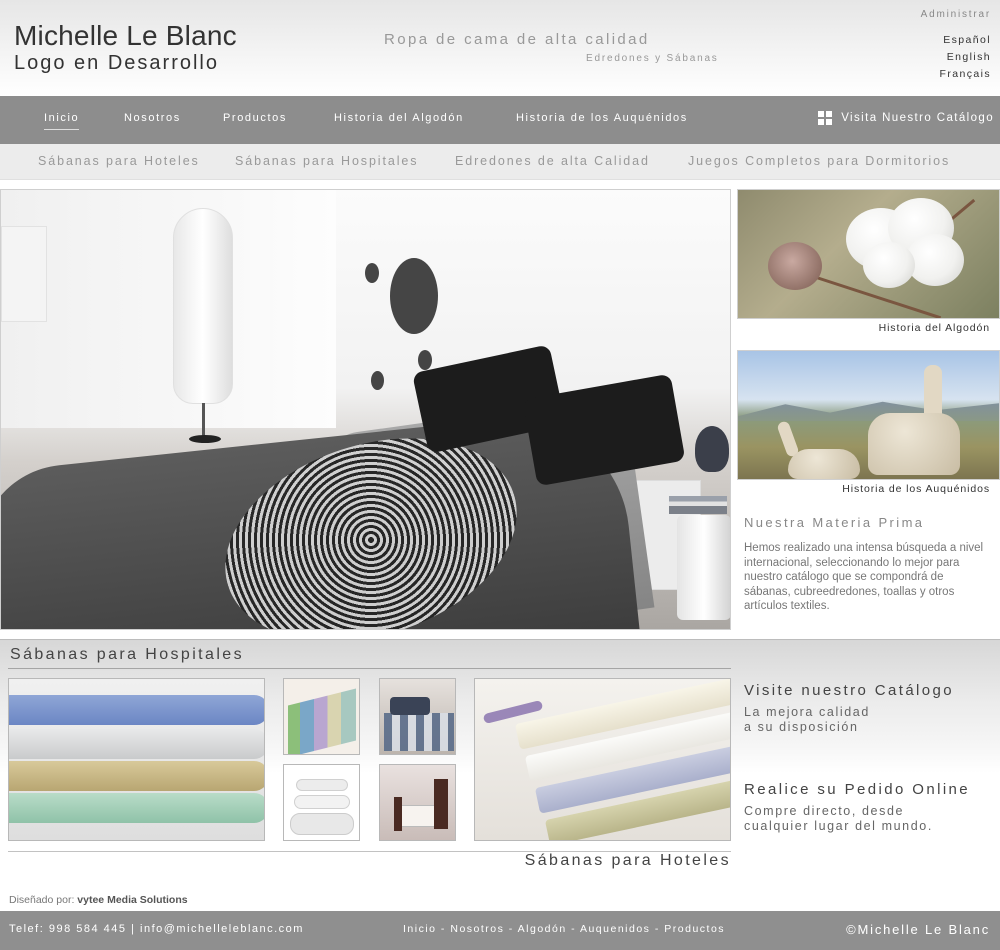 The image size is (1000, 950). Describe the element at coordinates (136, 759) in the screenshot. I see `folded-sheets-image` at that location.